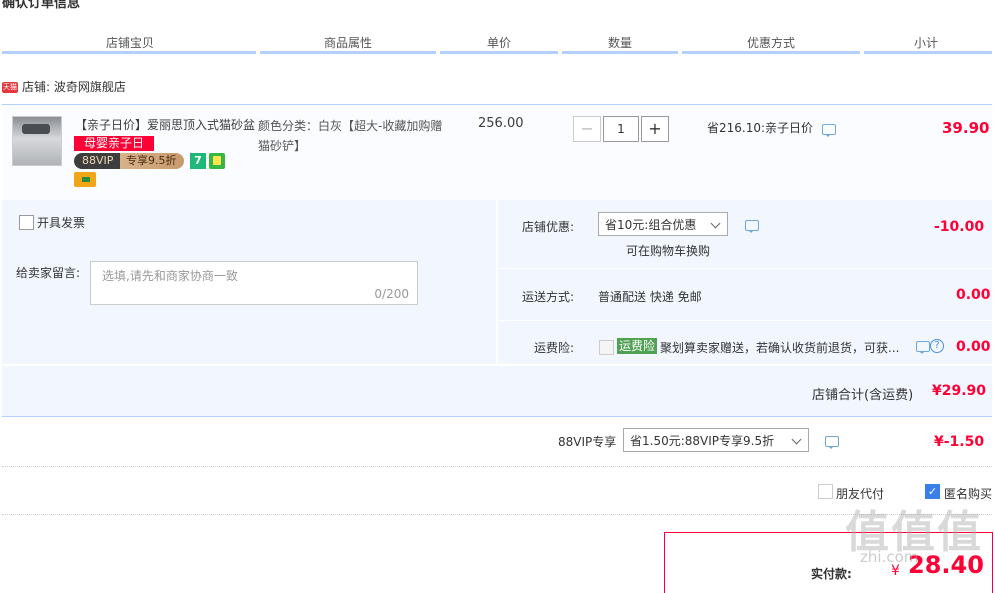  I want to click on shop-discount-label: 店铺优惠:, so click(548, 227).